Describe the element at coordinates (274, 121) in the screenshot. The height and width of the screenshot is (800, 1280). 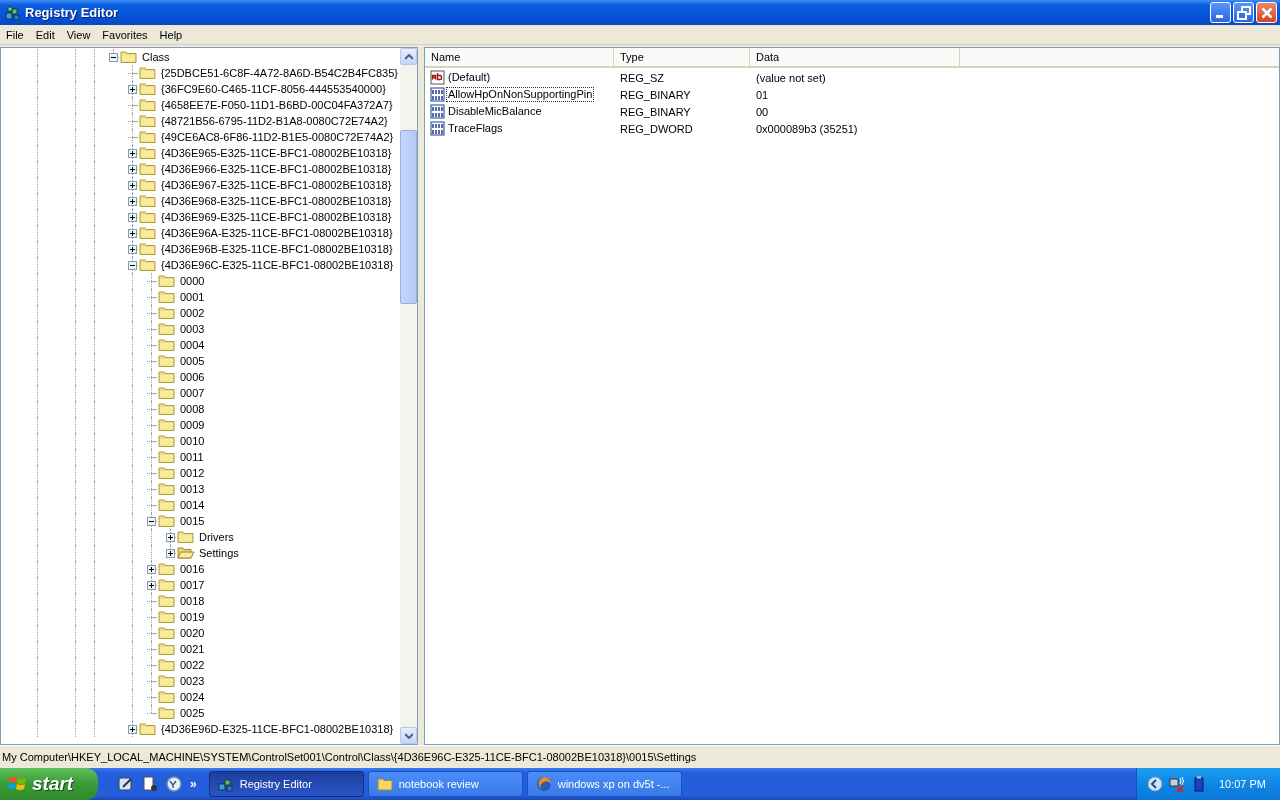
I see `tree-item: {48721B56-6795-11D2-B1A8-0080C72E74A2}` at that location.